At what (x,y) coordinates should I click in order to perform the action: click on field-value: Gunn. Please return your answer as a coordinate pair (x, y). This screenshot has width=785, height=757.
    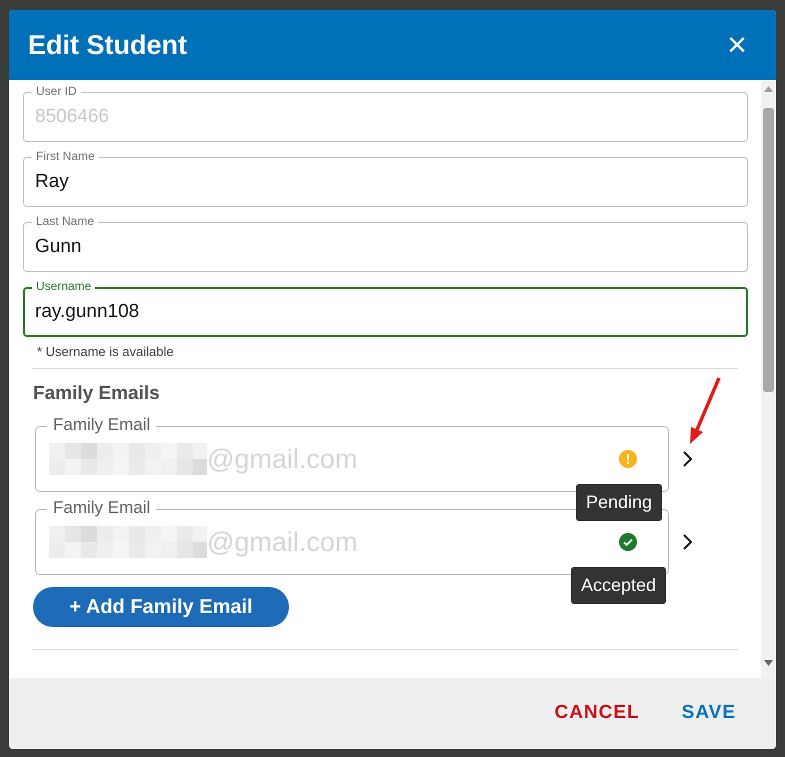
    Looking at the image, I should click on (58, 246).